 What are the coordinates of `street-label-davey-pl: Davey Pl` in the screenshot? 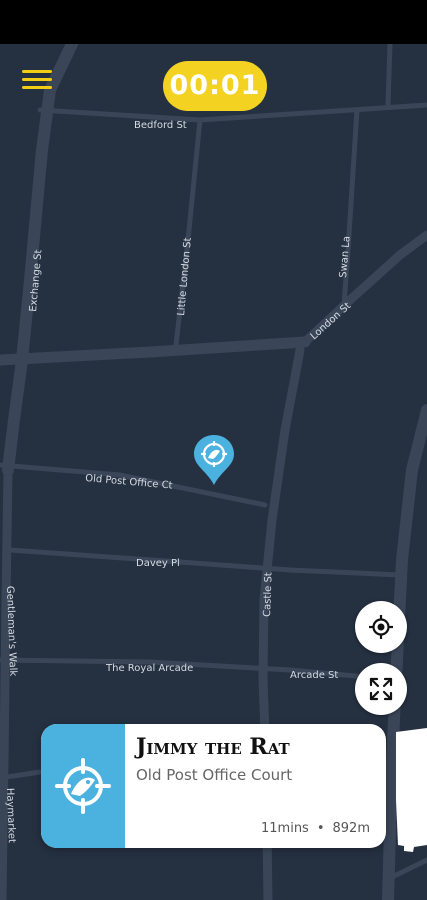 It's located at (158, 563).